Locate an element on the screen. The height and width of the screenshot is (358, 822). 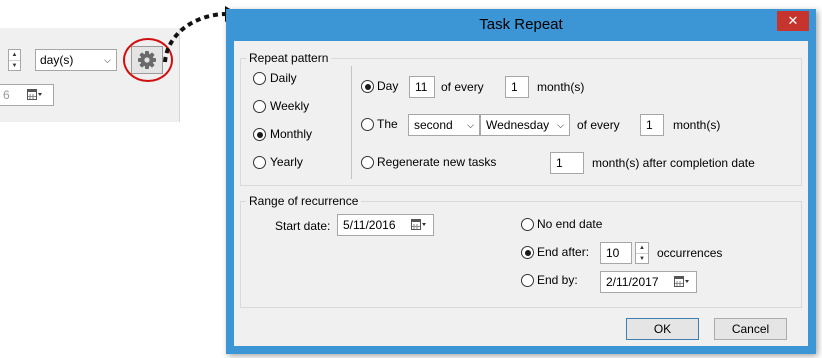
weekday-select: Wednesday ⌵ is located at coordinates (525, 125).